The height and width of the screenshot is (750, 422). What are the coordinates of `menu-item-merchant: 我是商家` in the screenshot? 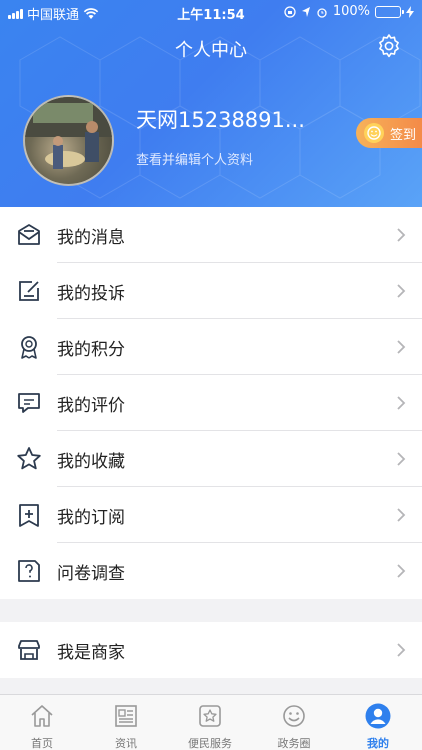 It's located at (211, 650).